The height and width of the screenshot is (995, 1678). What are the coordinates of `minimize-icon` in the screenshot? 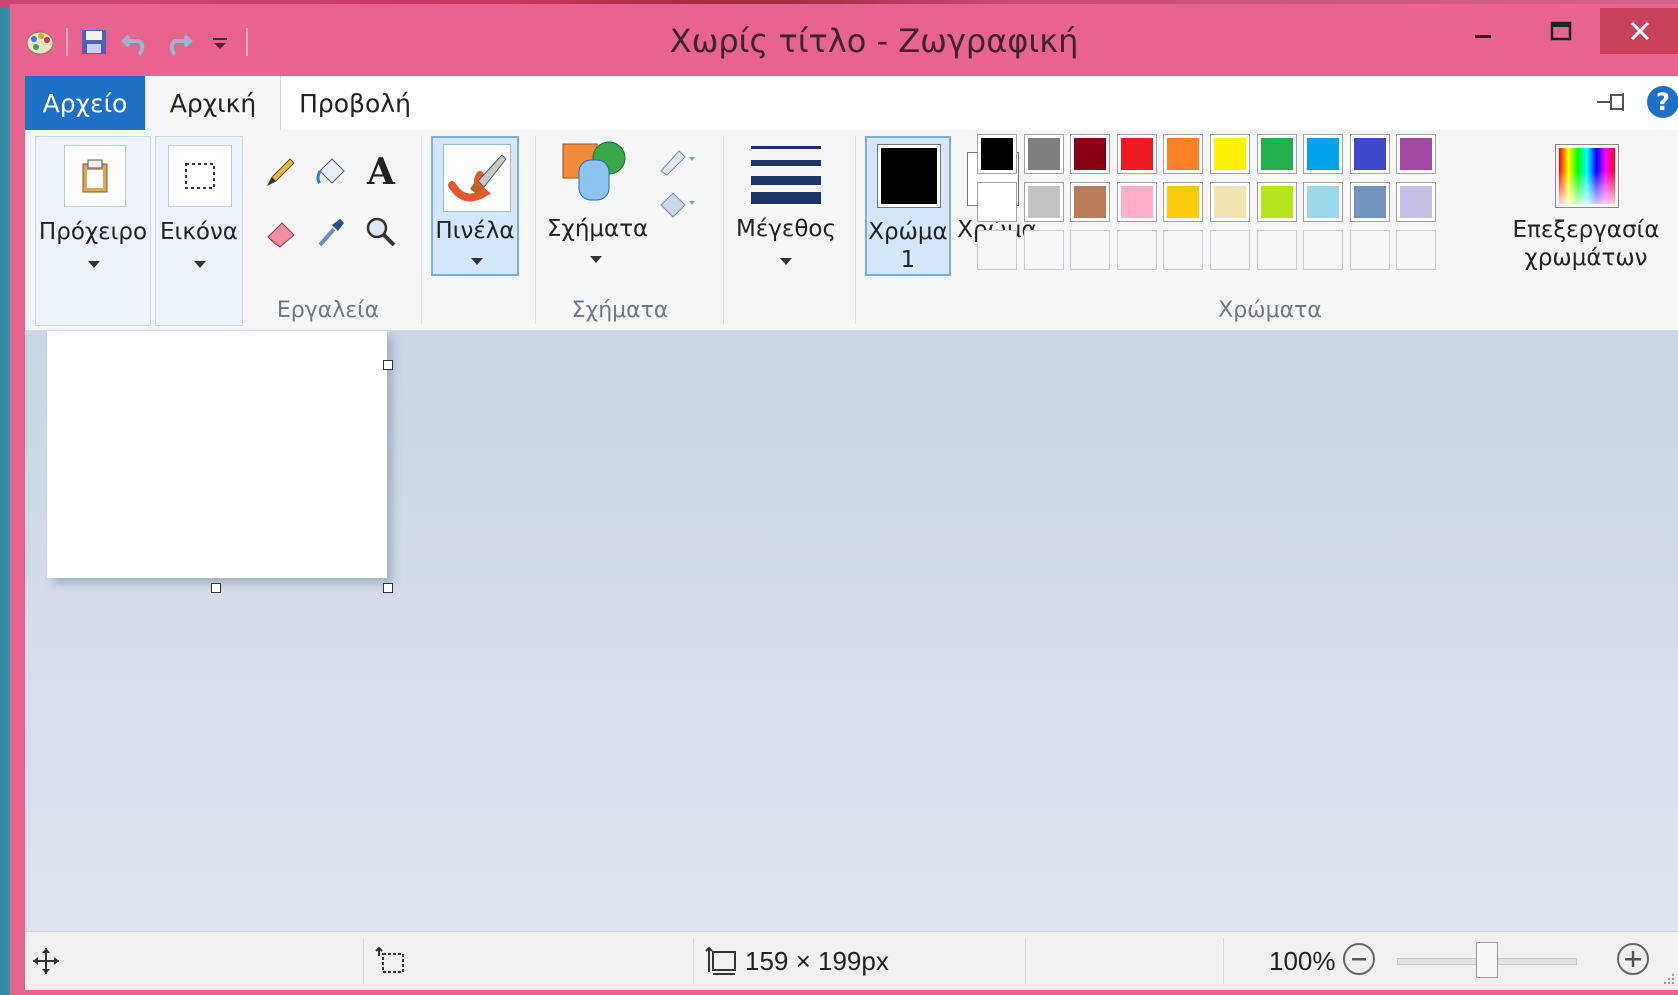 It's located at (1483, 36).